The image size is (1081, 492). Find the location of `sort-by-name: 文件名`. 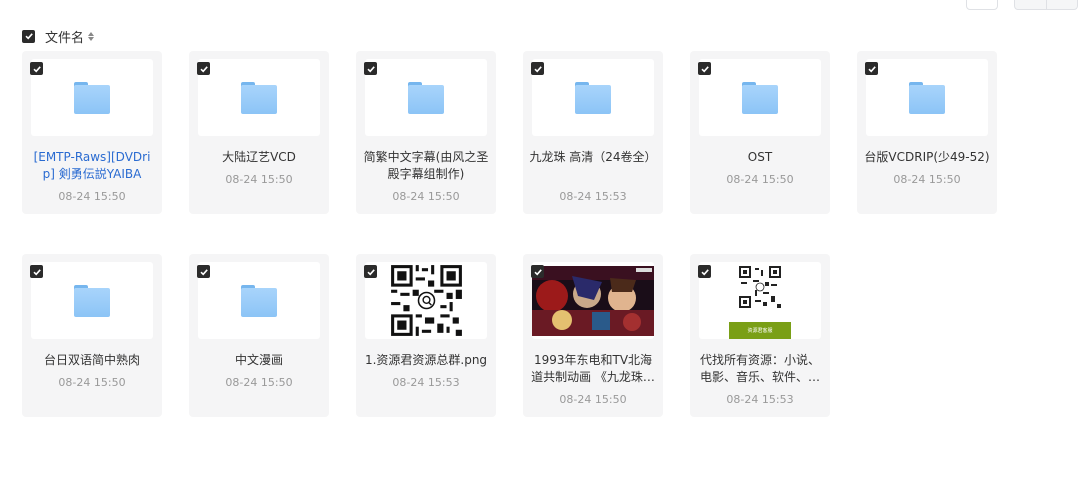

sort-by-name: 文件名 is located at coordinates (64, 36).